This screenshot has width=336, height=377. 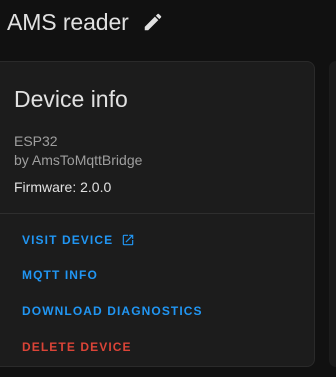 What do you see at coordinates (332, 214) in the screenshot?
I see `adjacent-card-edge` at bounding box center [332, 214].